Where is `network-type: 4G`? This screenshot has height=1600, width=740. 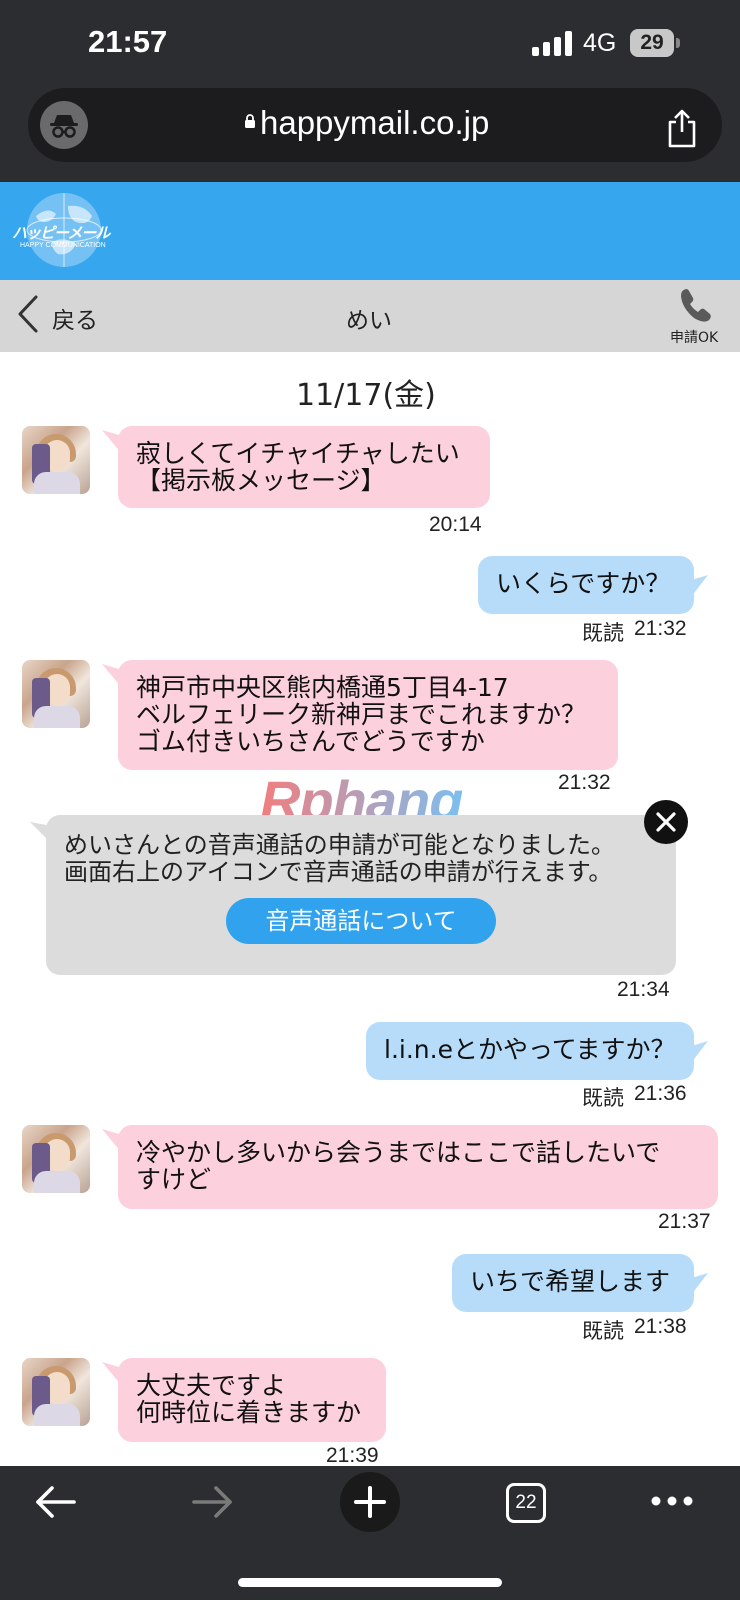
network-type: 4G is located at coordinates (600, 43).